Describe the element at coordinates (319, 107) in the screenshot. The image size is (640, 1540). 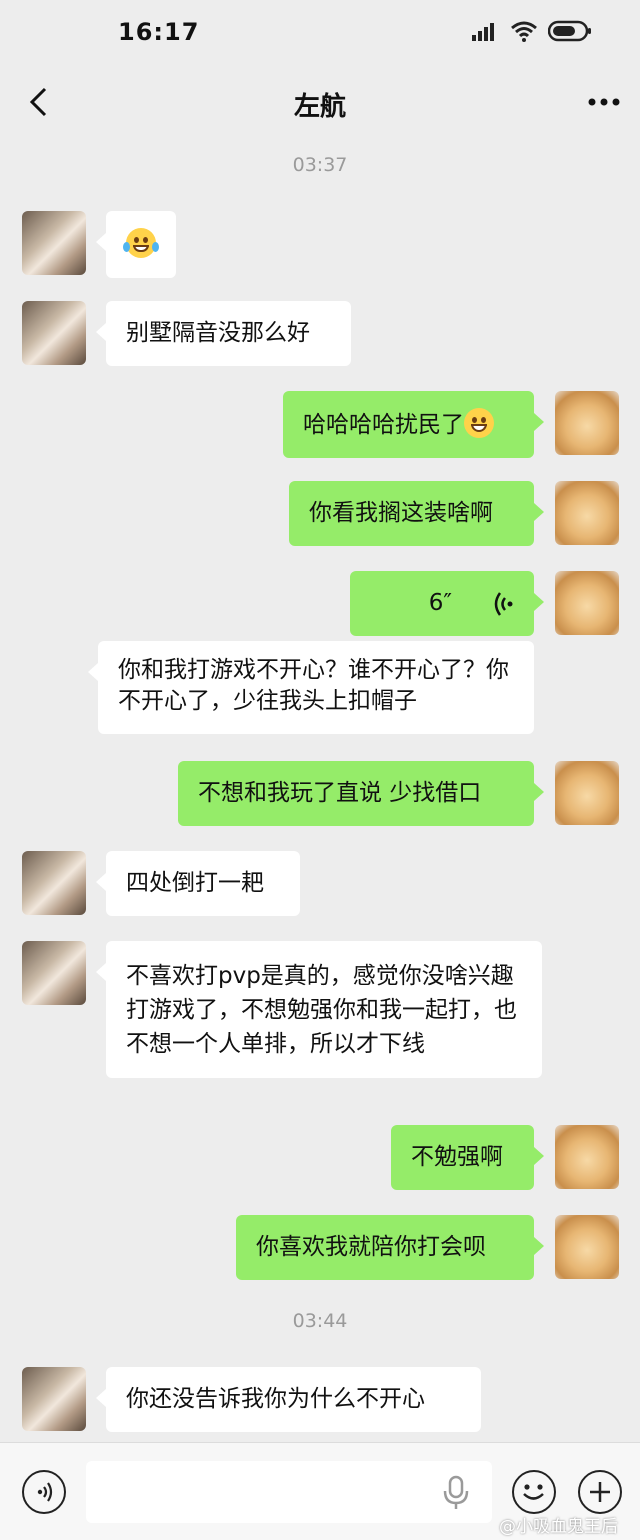
I see `chat-title: 左航` at that location.